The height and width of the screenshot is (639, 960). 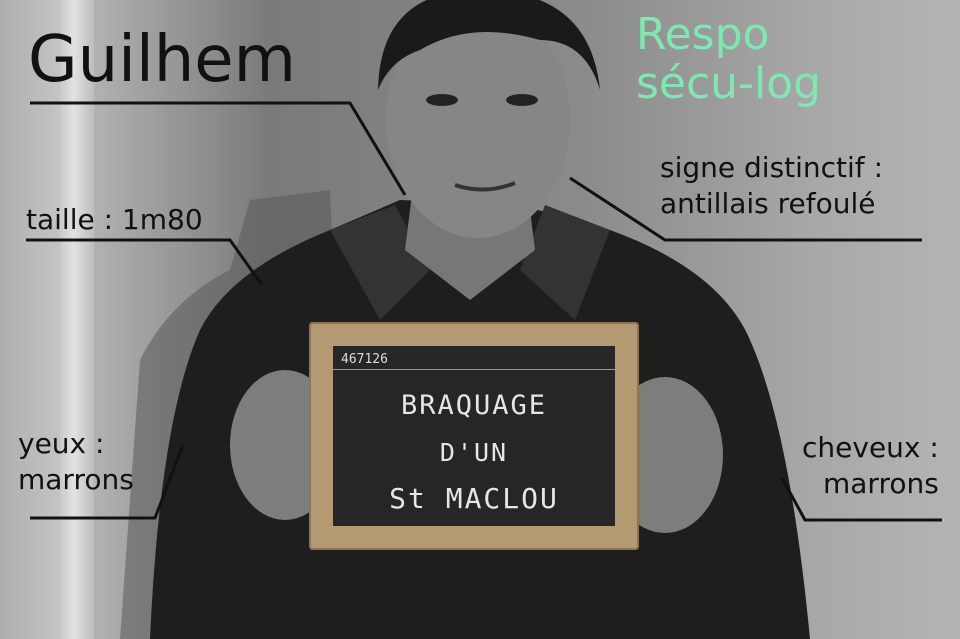 I want to click on height-label: taille : 1m80, so click(x=114, y=219).